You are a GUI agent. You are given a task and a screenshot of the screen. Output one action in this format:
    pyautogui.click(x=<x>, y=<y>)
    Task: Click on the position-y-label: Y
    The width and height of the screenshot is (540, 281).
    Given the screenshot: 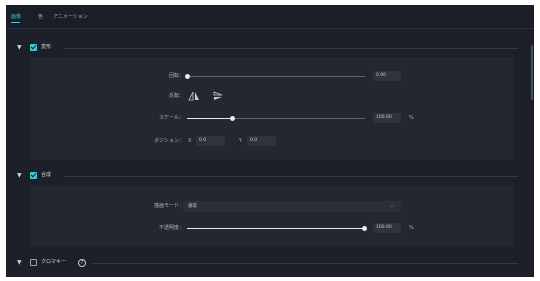 What is the action you would take?
    pyautogui.click(x=241, y=141)
    